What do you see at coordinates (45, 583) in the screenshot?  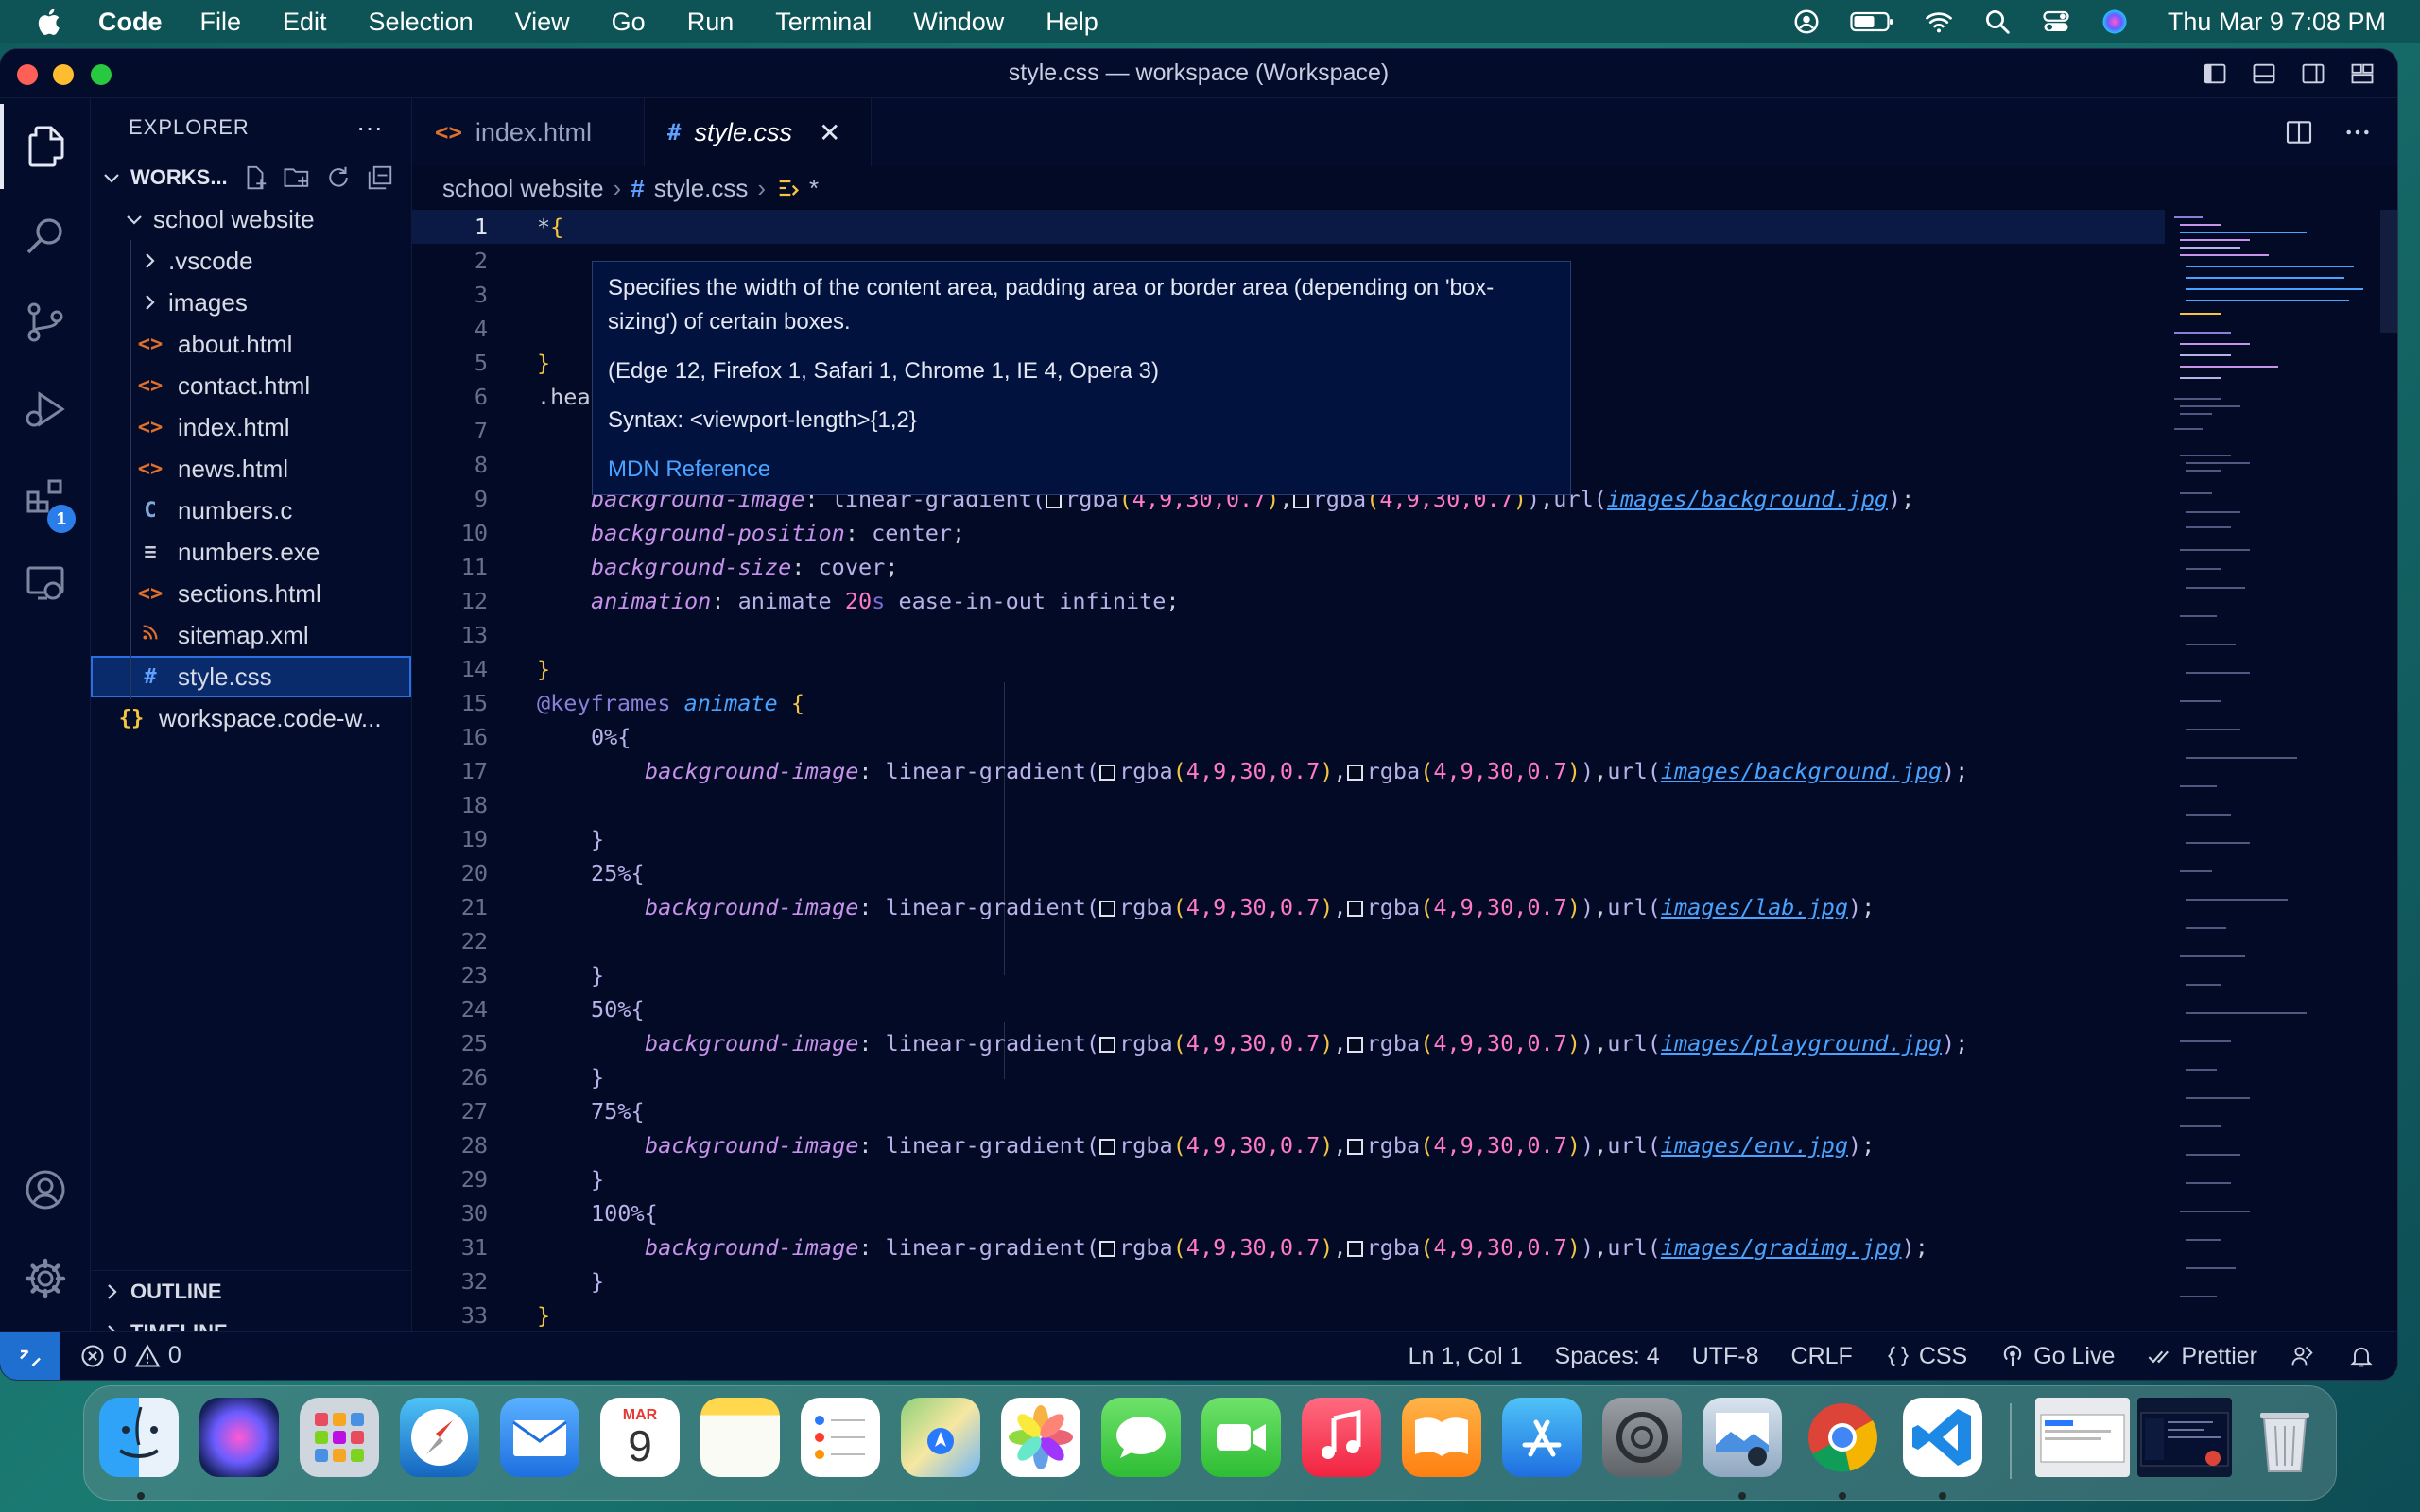 I see `remote-explorer-activity` at bounding box center [45, 583].